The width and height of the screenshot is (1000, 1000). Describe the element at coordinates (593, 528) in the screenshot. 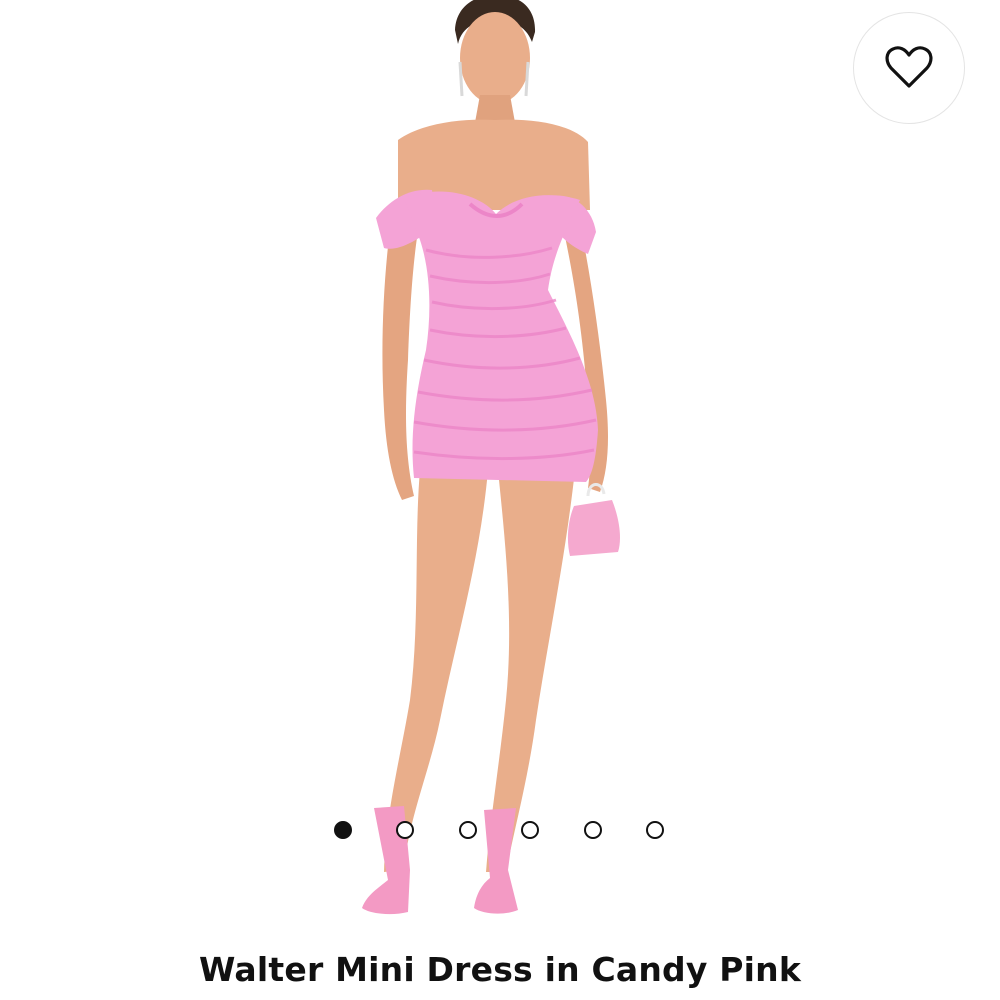

I see `handbag` at that location.